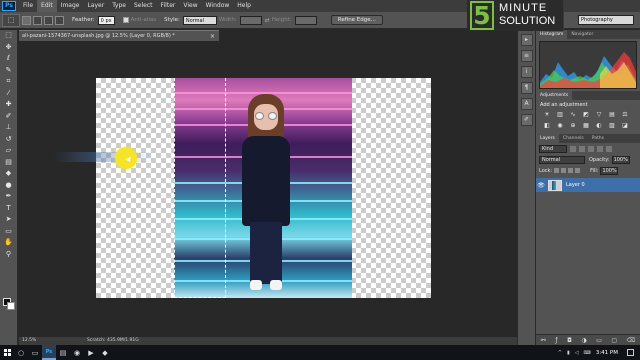  I want to click on taskbar-photoshop: Ps, so click(49, 352).